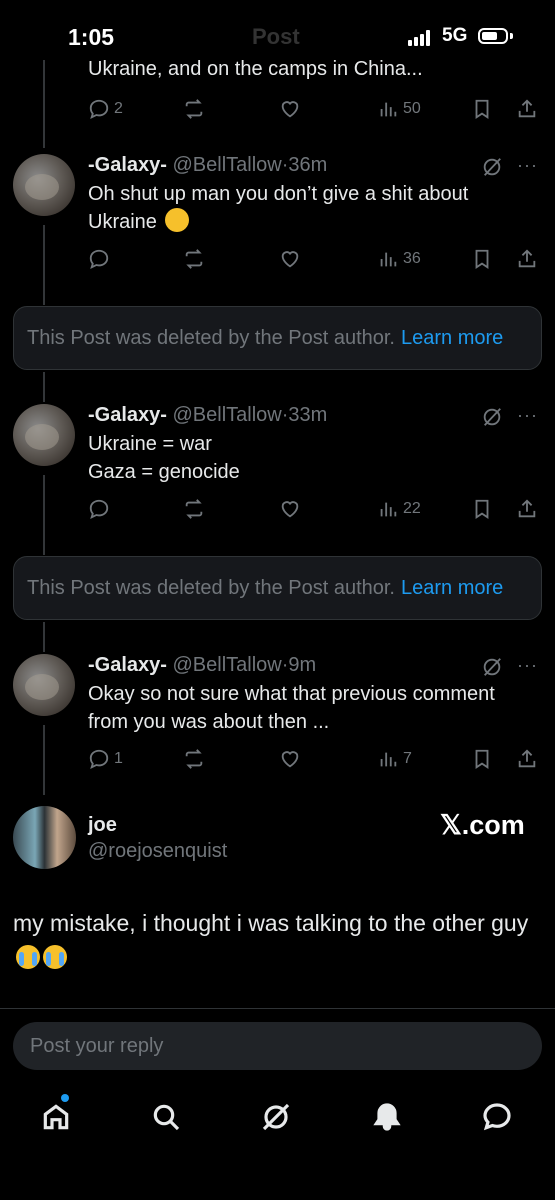 The image size is (555, 1200). I want to click on notifications-icon, so click(387, 1117).